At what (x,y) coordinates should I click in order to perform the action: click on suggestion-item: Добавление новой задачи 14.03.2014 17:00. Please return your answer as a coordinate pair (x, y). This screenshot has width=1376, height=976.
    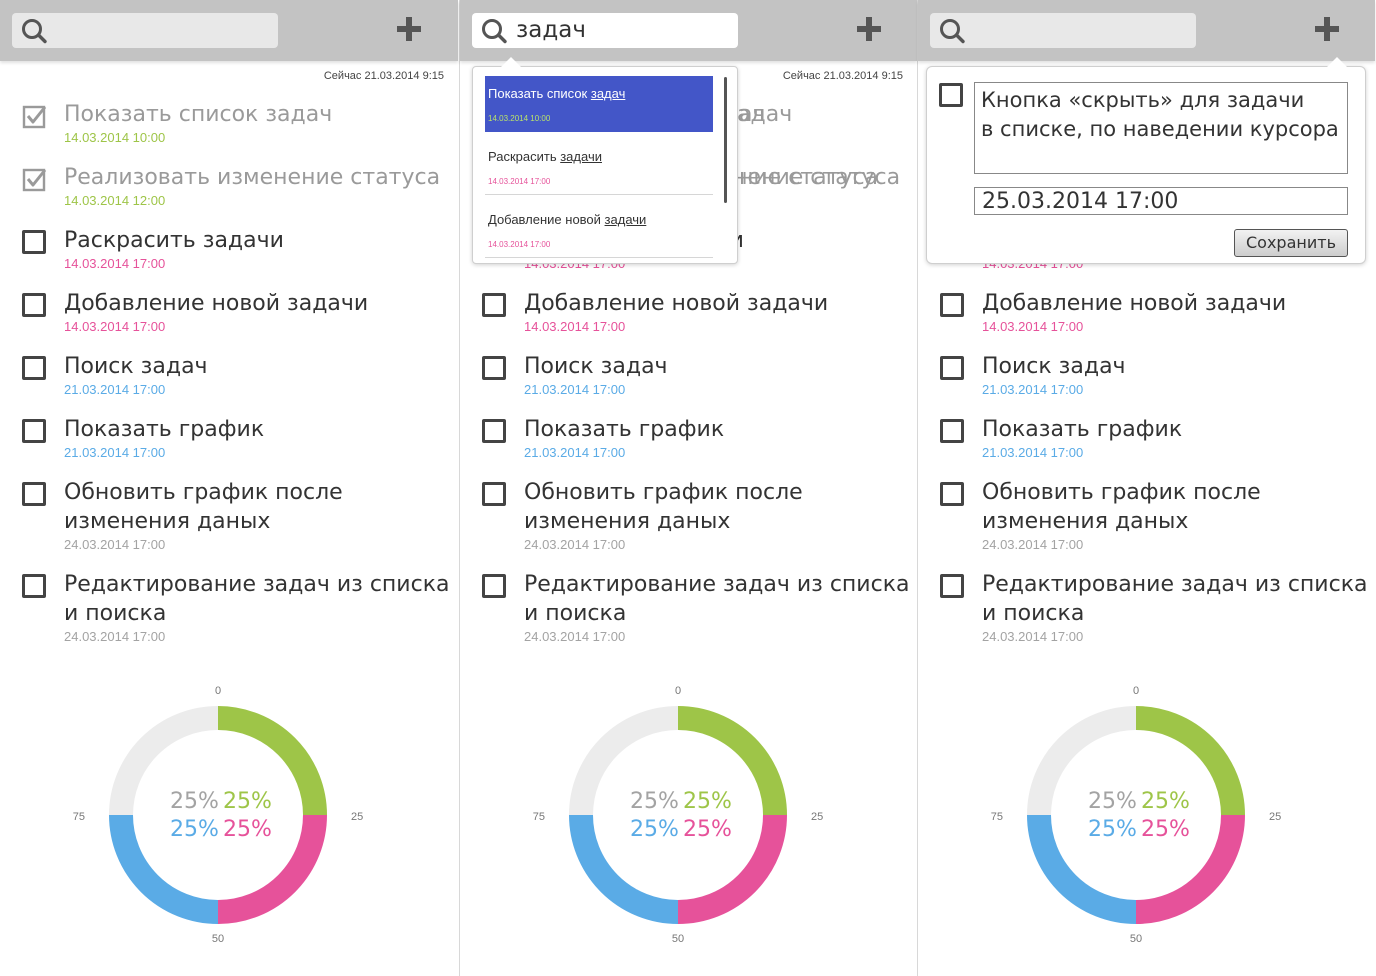
    Looking at the image, I should click on (599, 230).